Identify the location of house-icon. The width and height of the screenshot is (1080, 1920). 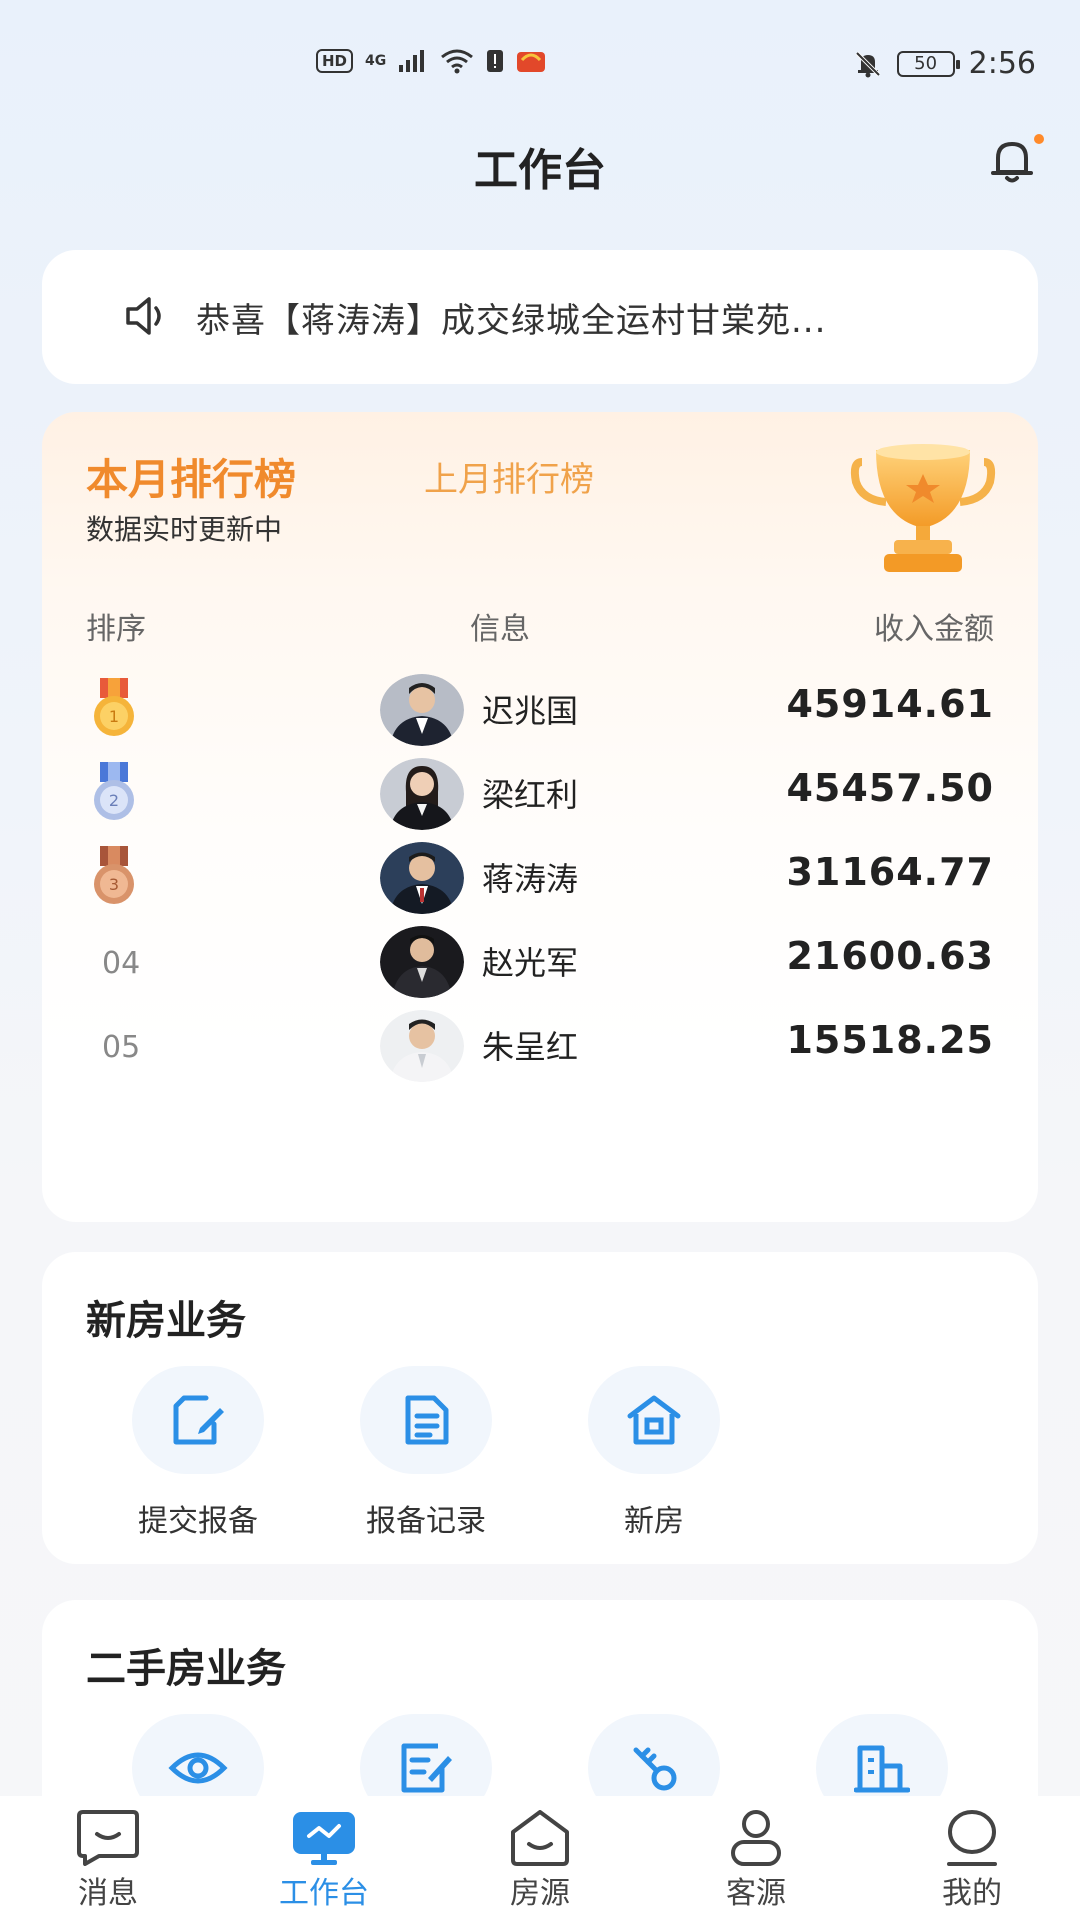
(654, 1420).